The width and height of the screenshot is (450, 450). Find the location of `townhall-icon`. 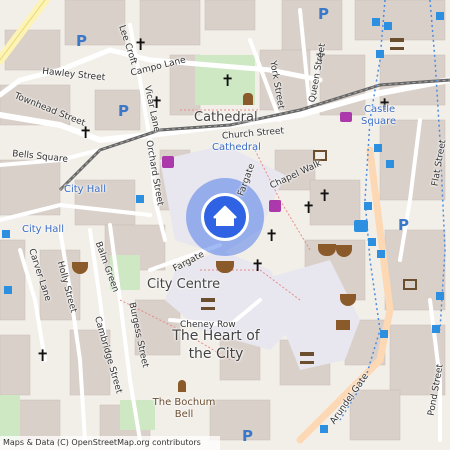

townhall-icon is located at coordinates (208, 304).